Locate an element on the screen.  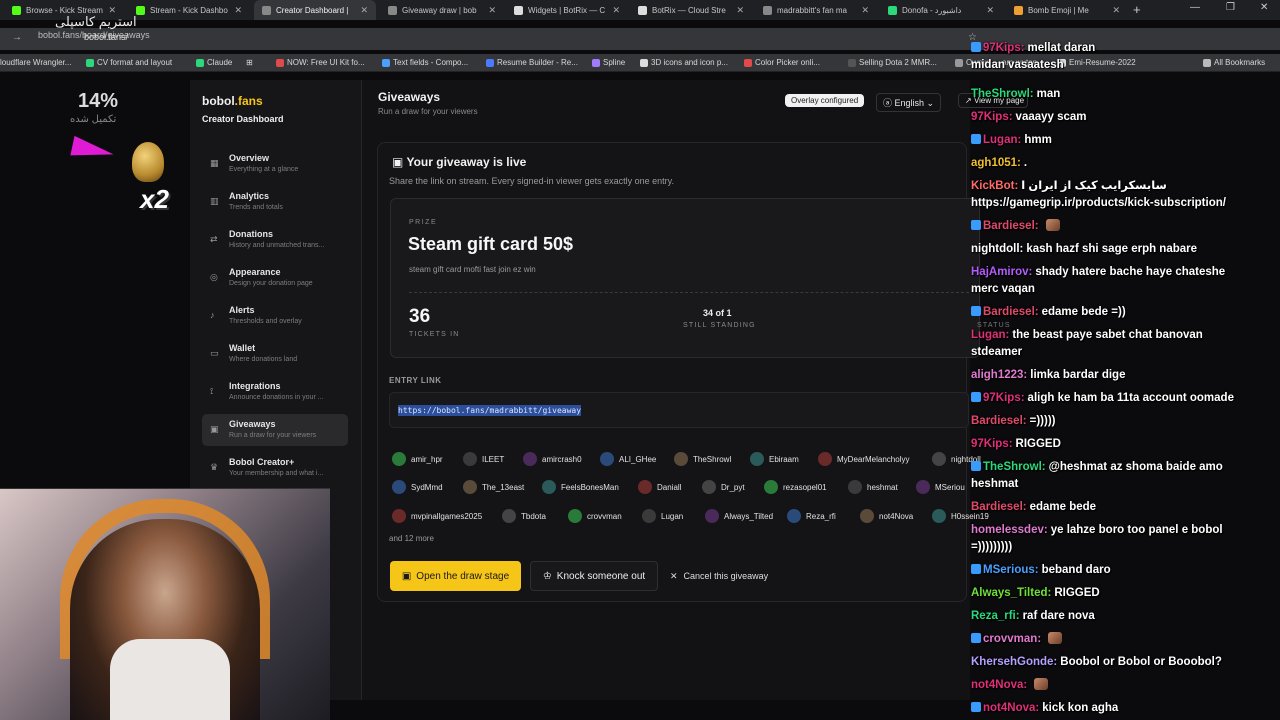
cancel-giveaway-button: ✕ Cancel this giveaway is located at coordinates (719, 576).